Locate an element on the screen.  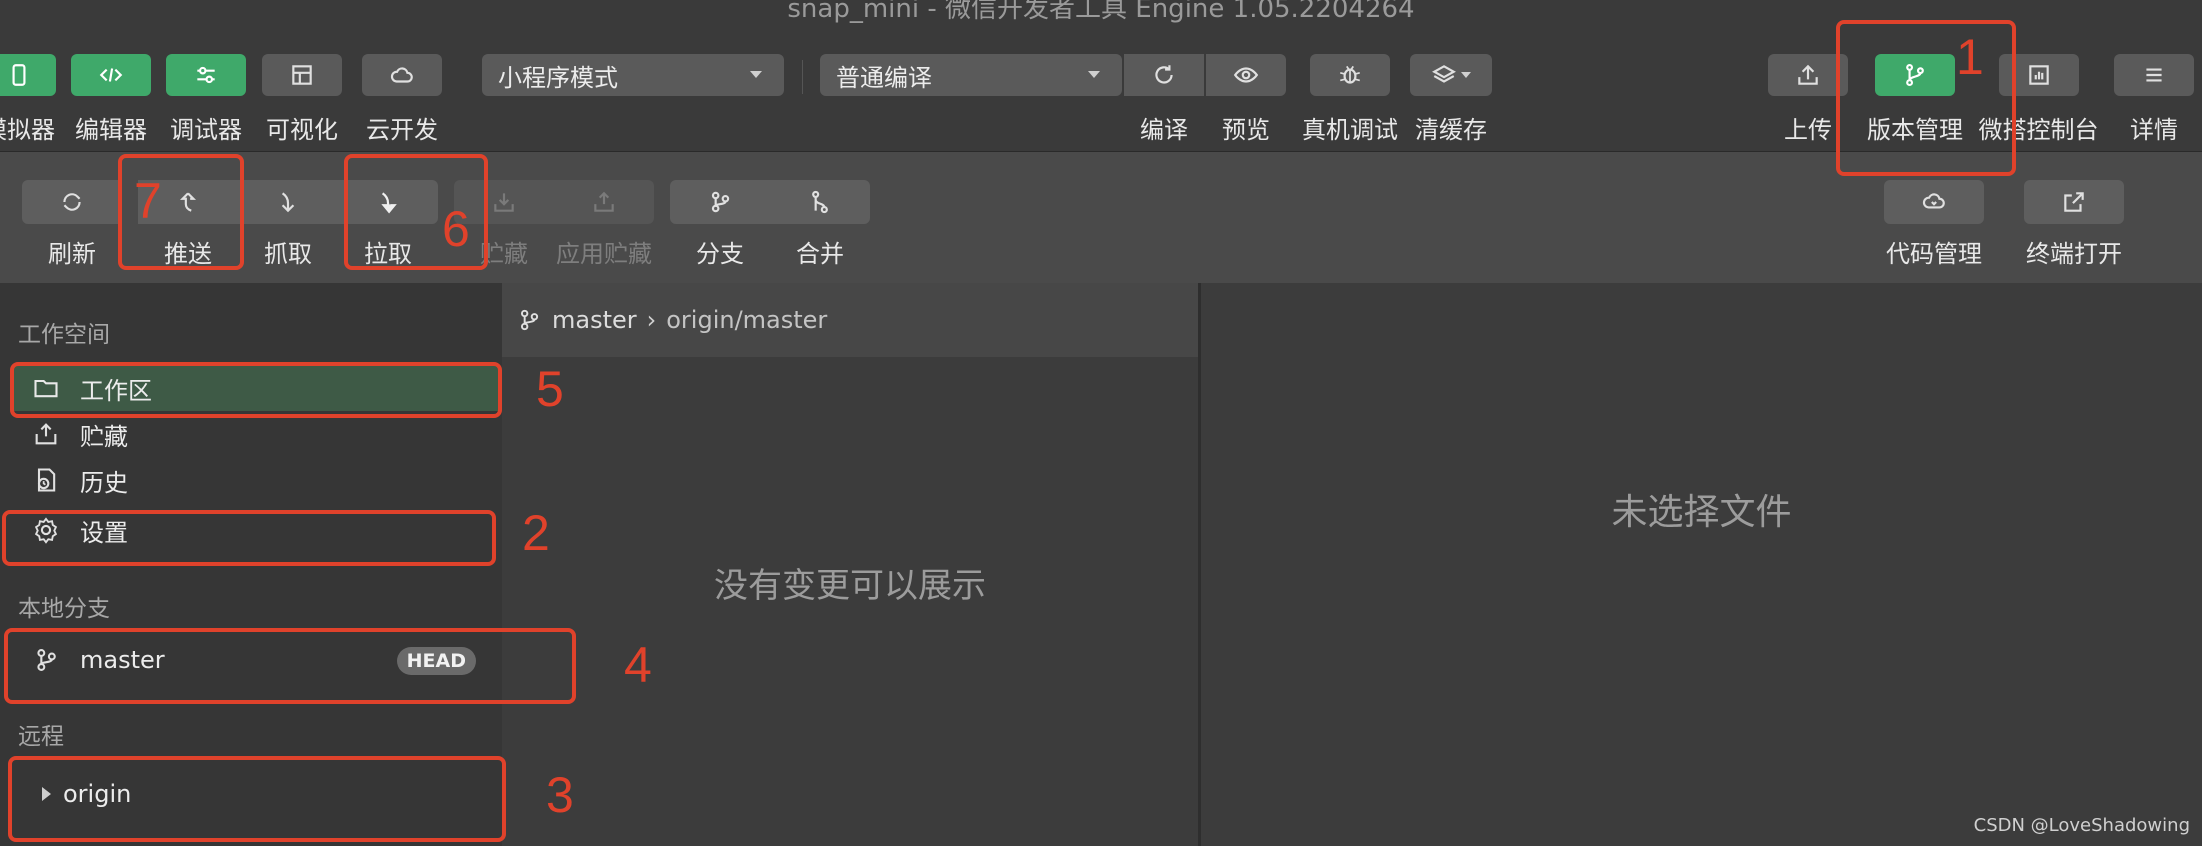
current-branch: master is located at coordinates (594, 320).